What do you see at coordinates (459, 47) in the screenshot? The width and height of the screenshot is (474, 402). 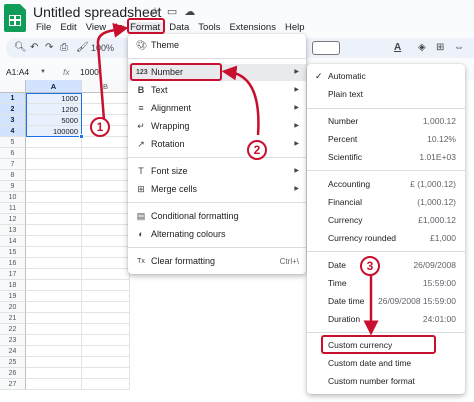 I see `merge-icon: ⇔` at bounding box center [459, 47].